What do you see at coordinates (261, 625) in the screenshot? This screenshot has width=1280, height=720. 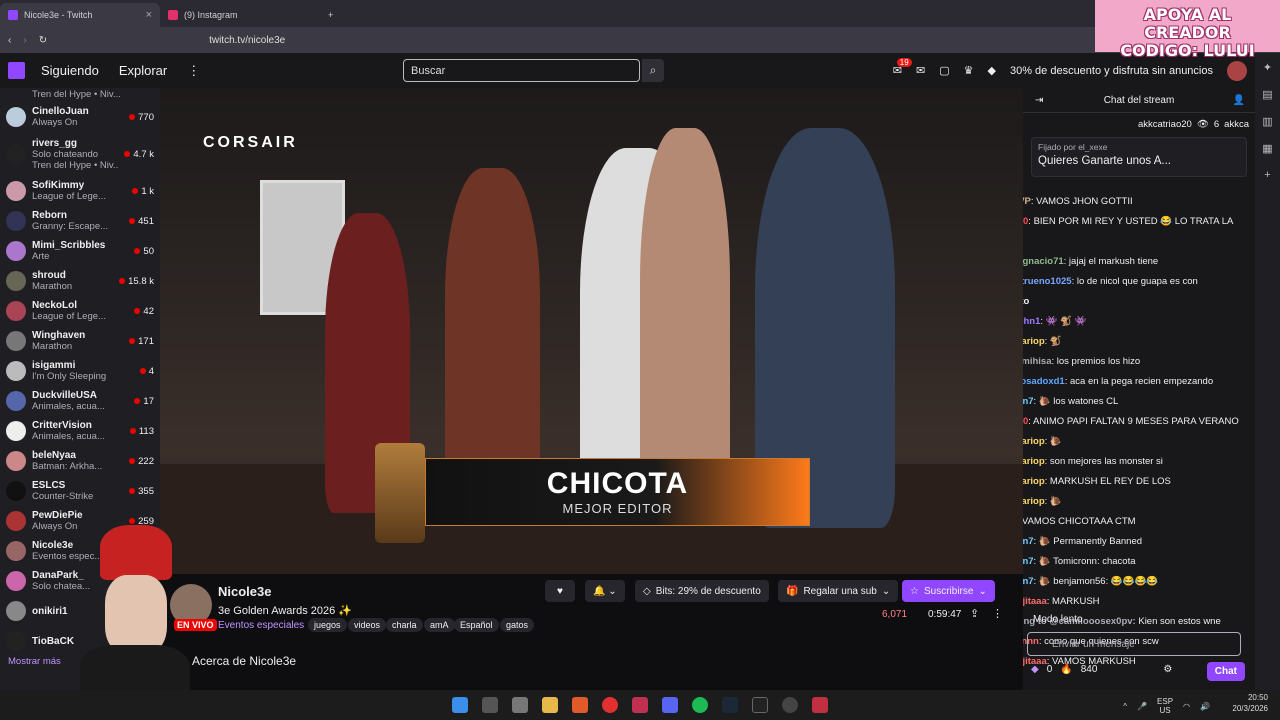 I see `stream-category: Eventos especiales` at bounding box center [261, 625].